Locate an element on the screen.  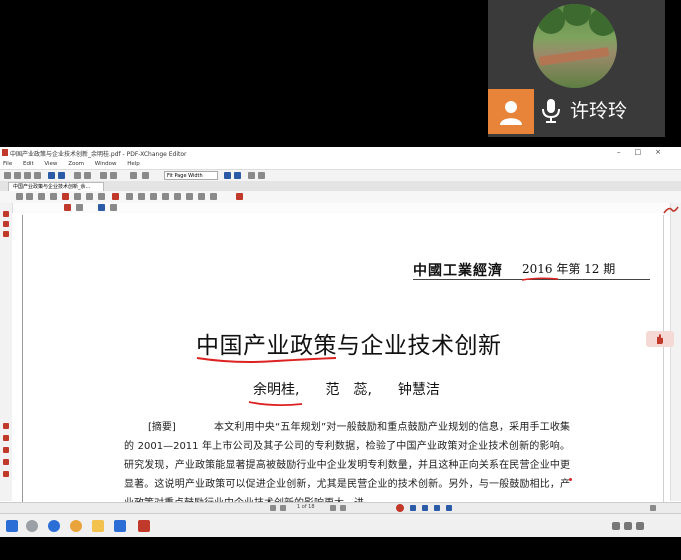
folder-icon is located at coordinates (98, 526).